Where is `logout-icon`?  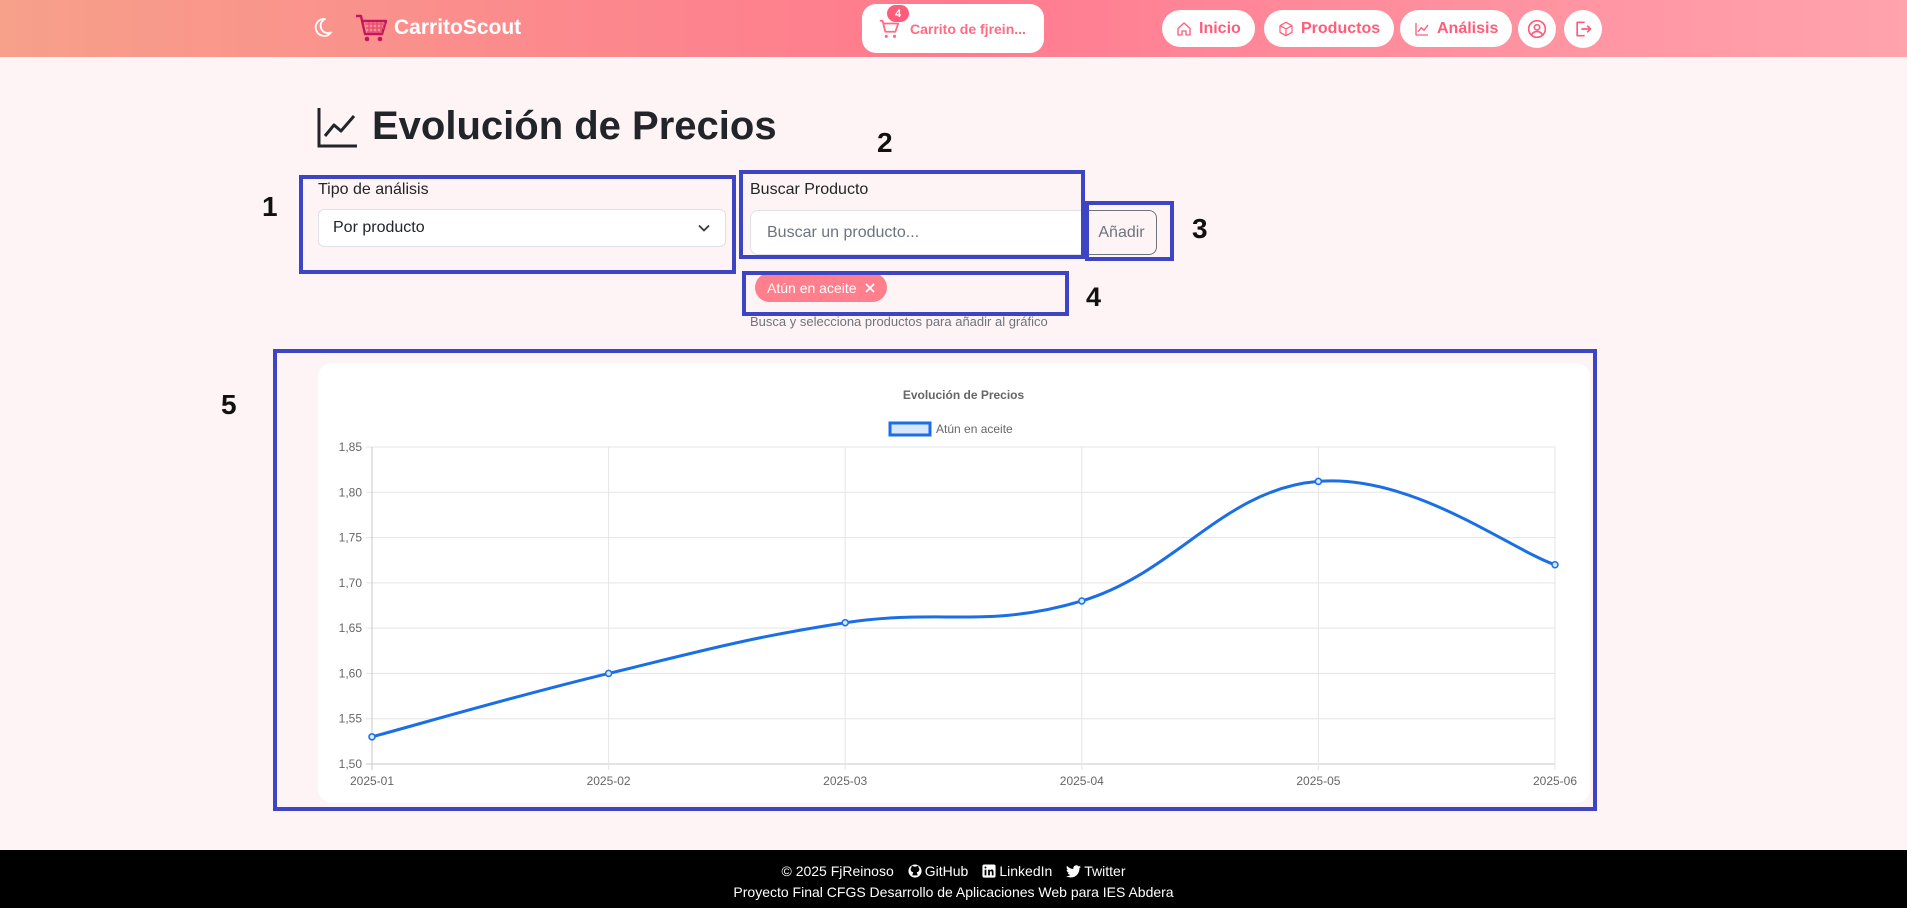 logout-icon is located at coordinates (1584, 29).